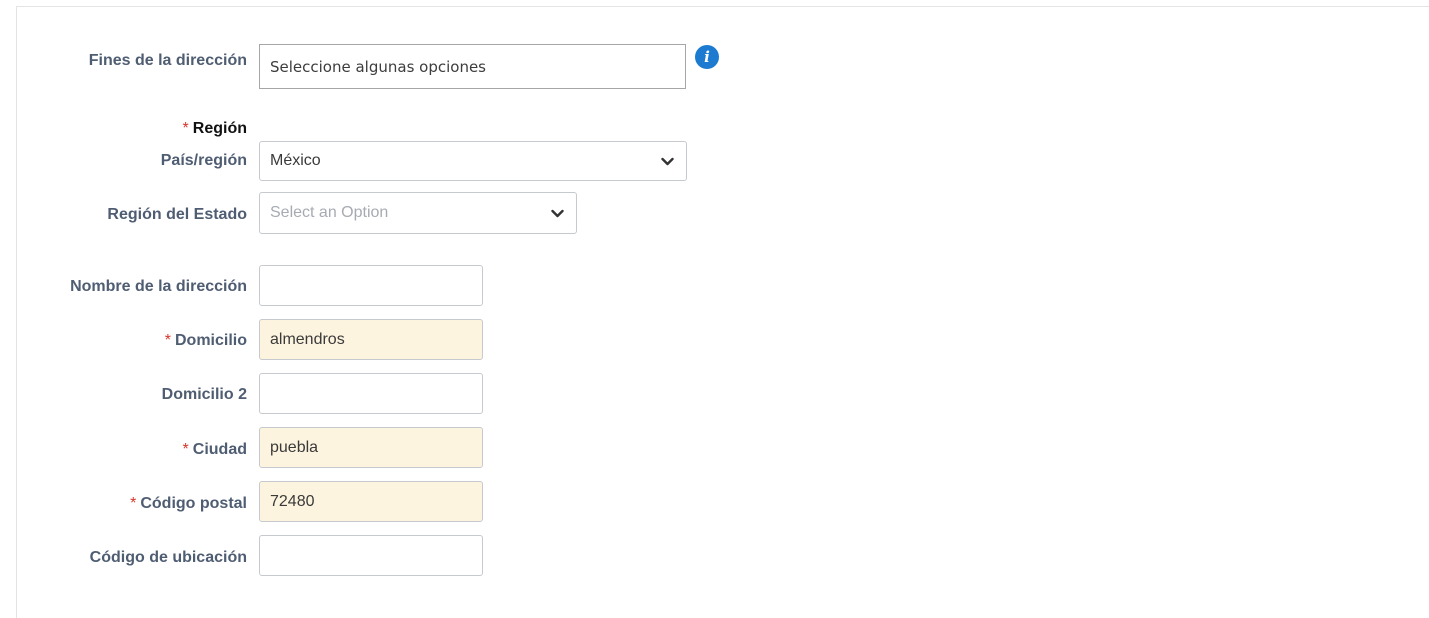 The height and width of the screenshot is (618, 1429). Describe the element at coordinates (371, 447) in the screenshot. I see `city-input: puebla` at that location.